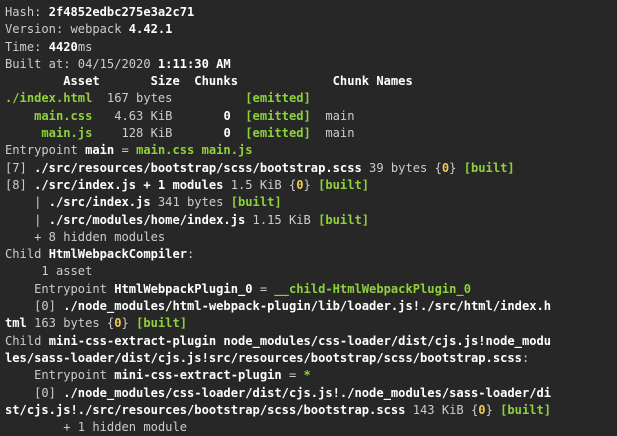 Image resolution: width=617 pixels, height=436 pixels. What do you see at coordinates (190, 202) in the screenshot?
I see `terminal-text: 341 bytes` at bounding box center [190, 202].